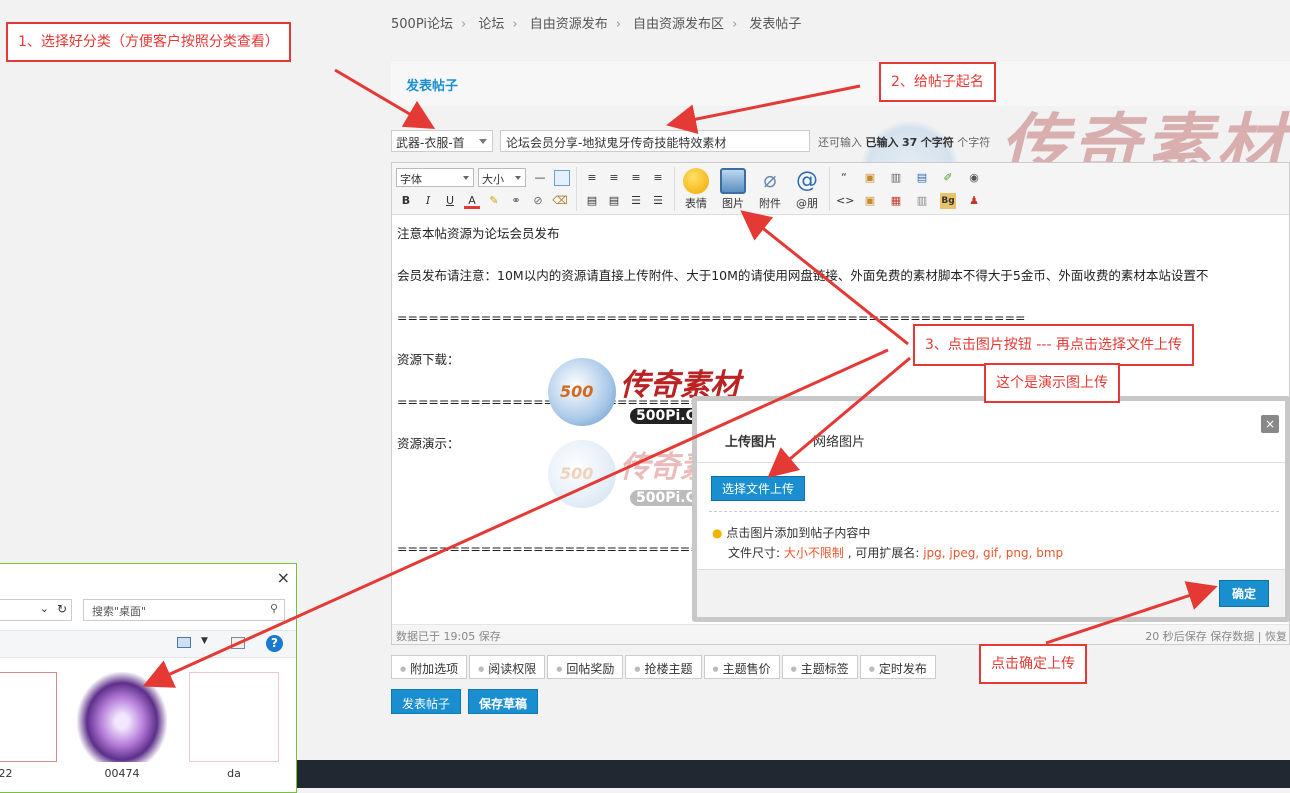  I want to click on breadcrumb-home: 500Pi论坛, so click(422, 24).